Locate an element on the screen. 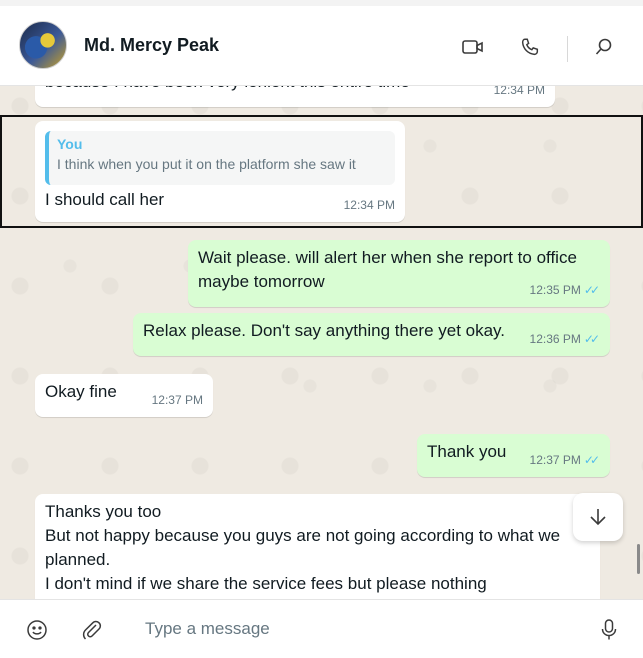  message-composer is located at coordinates (321, 628).